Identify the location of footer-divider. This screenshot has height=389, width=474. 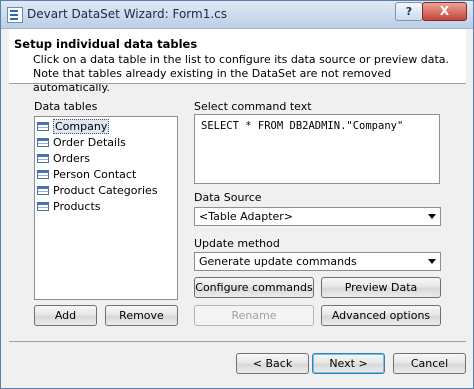
(237, 341).